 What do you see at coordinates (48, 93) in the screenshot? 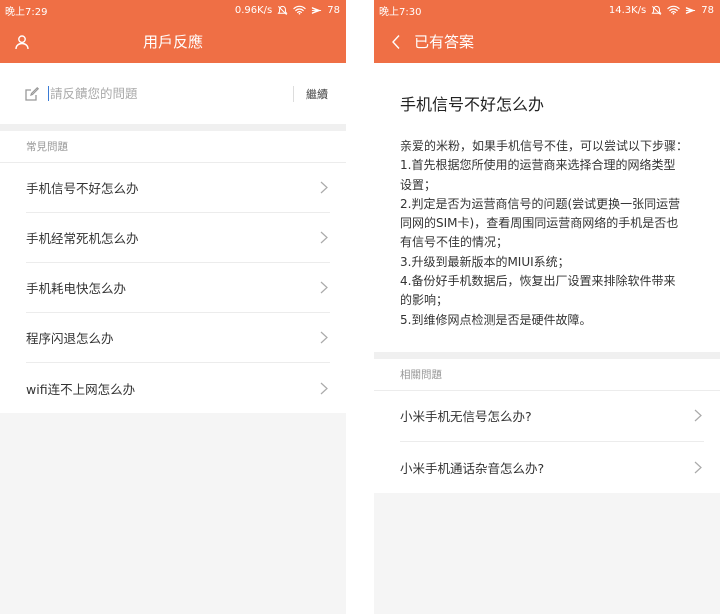
I see `text-cursor` at bounding box center [48, 93].